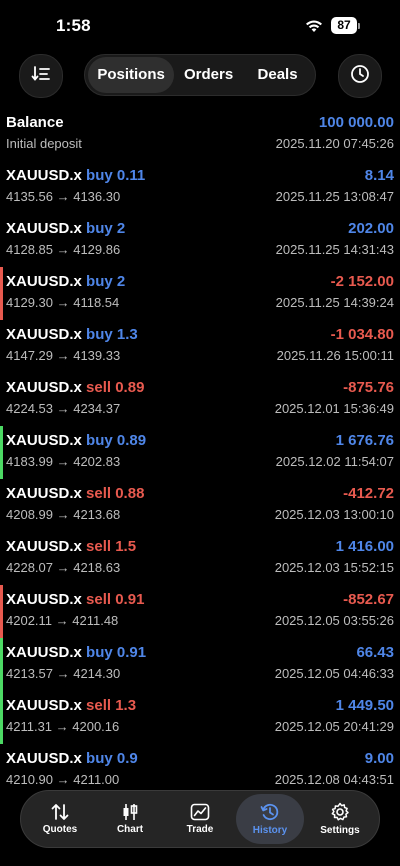  What do you see at coordinates (362, 334) in the screenshot?
I see `deal-profit: -1 034.80` at bounding box center [362, 334].